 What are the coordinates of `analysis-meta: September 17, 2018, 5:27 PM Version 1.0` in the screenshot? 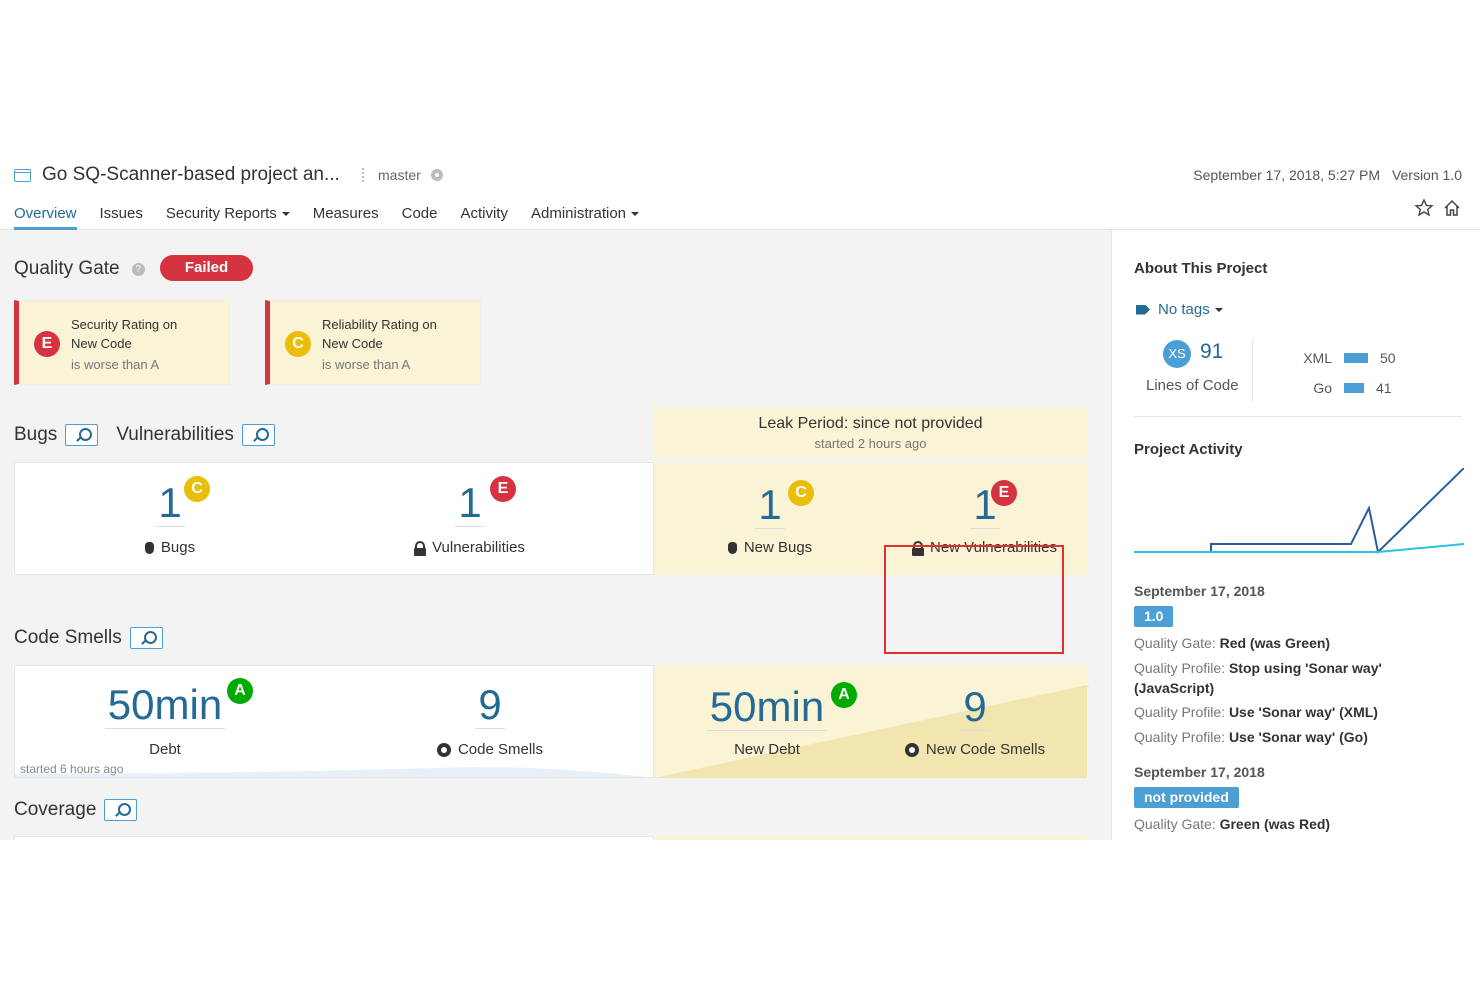 It's located at (1327, 175).